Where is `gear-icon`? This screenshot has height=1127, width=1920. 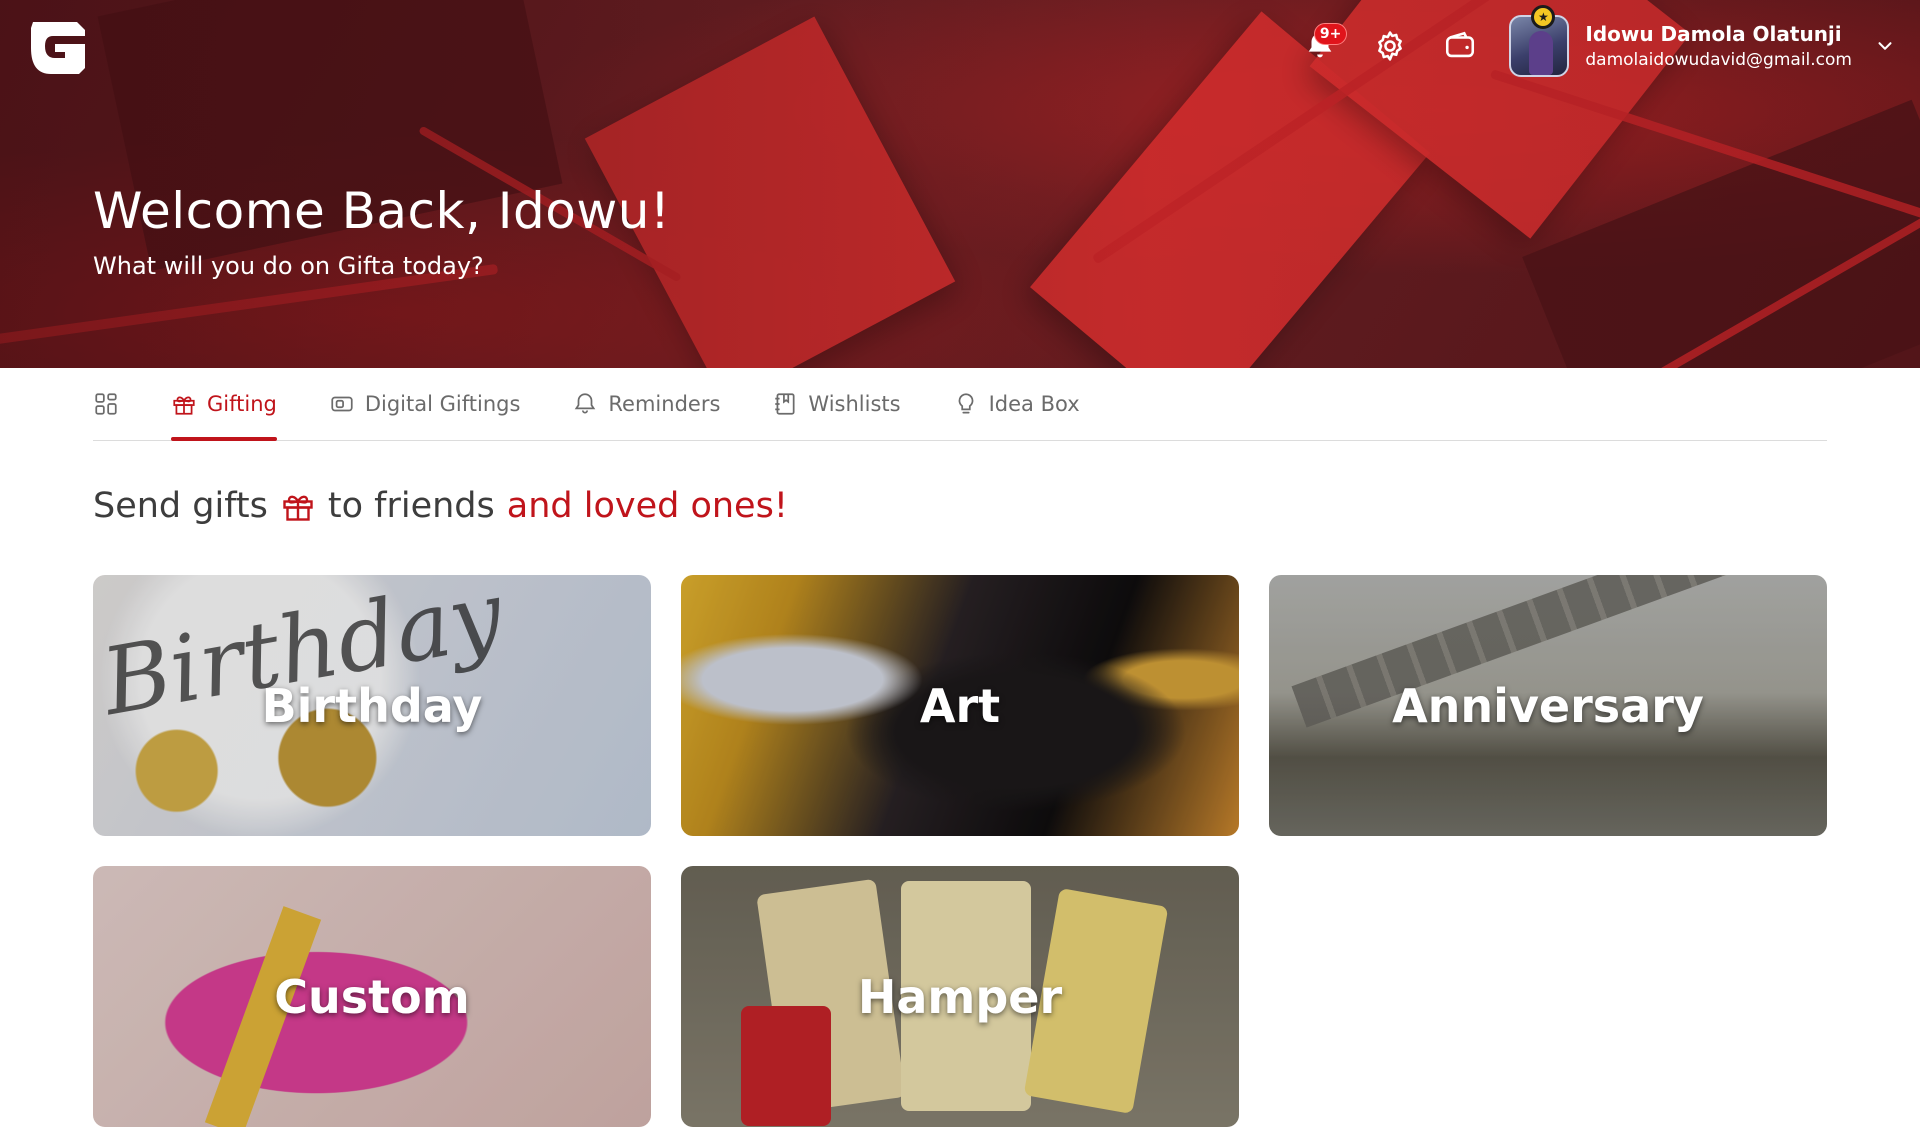 gear-icon is located at coordinates (1390, 46).